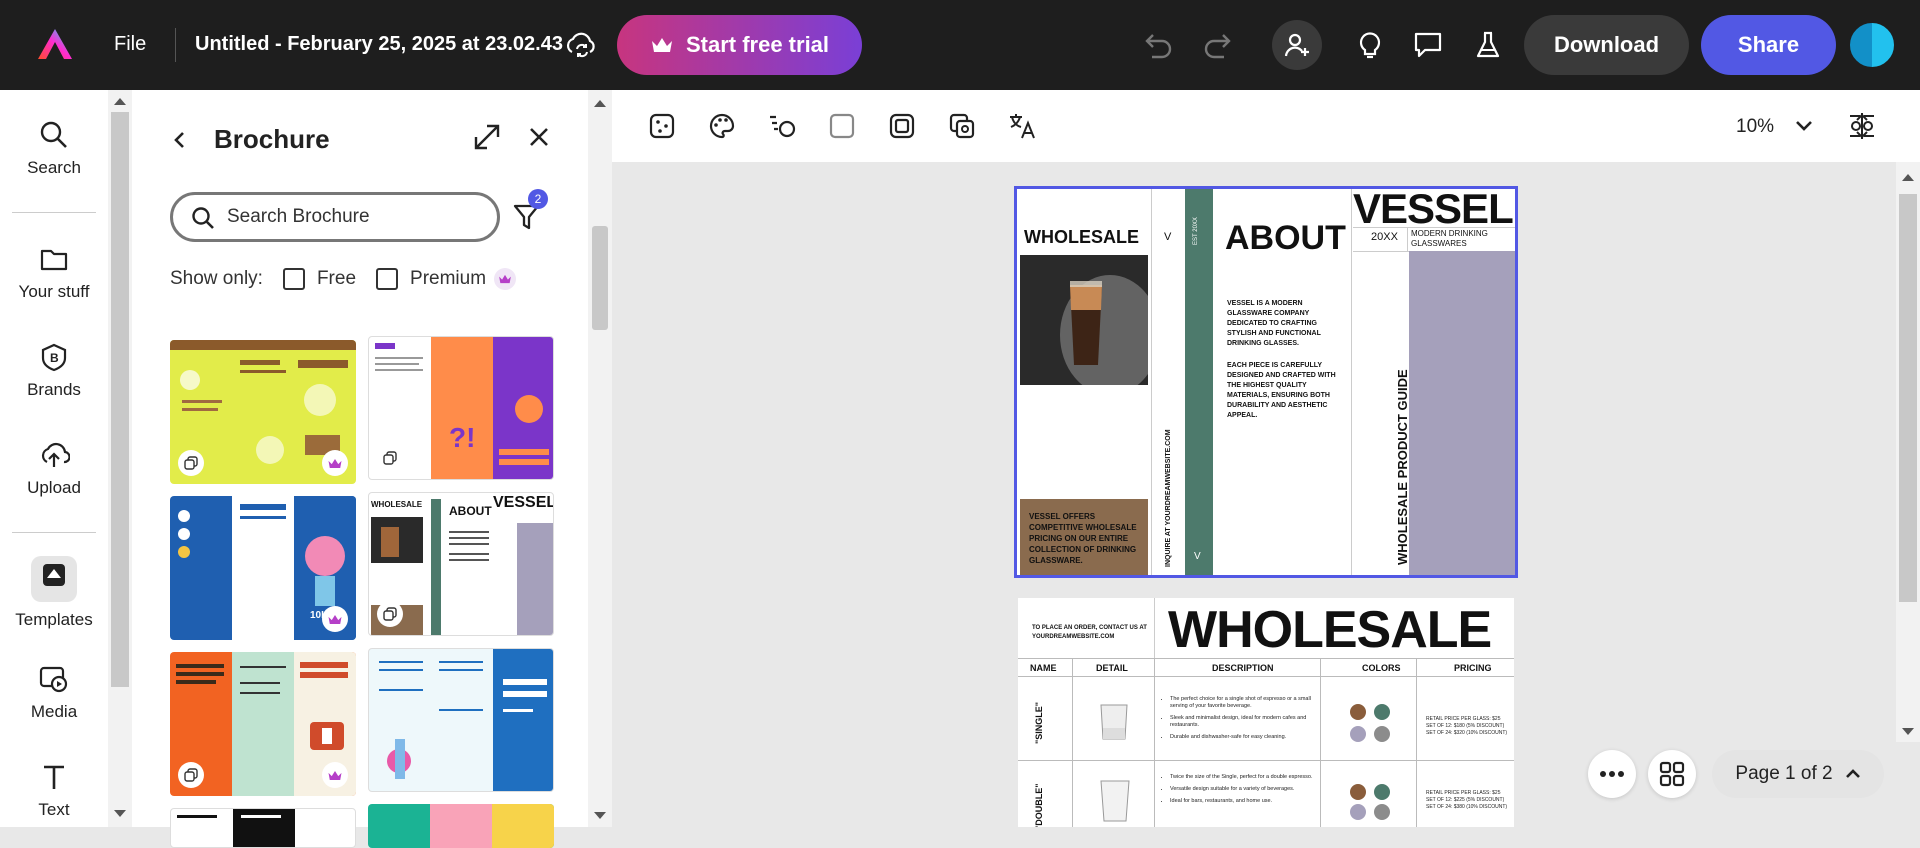  What do you see at coordinates (54, 711) in the screenshot?
I see `rail-label-media: Media` at bounding box center [54, 711].